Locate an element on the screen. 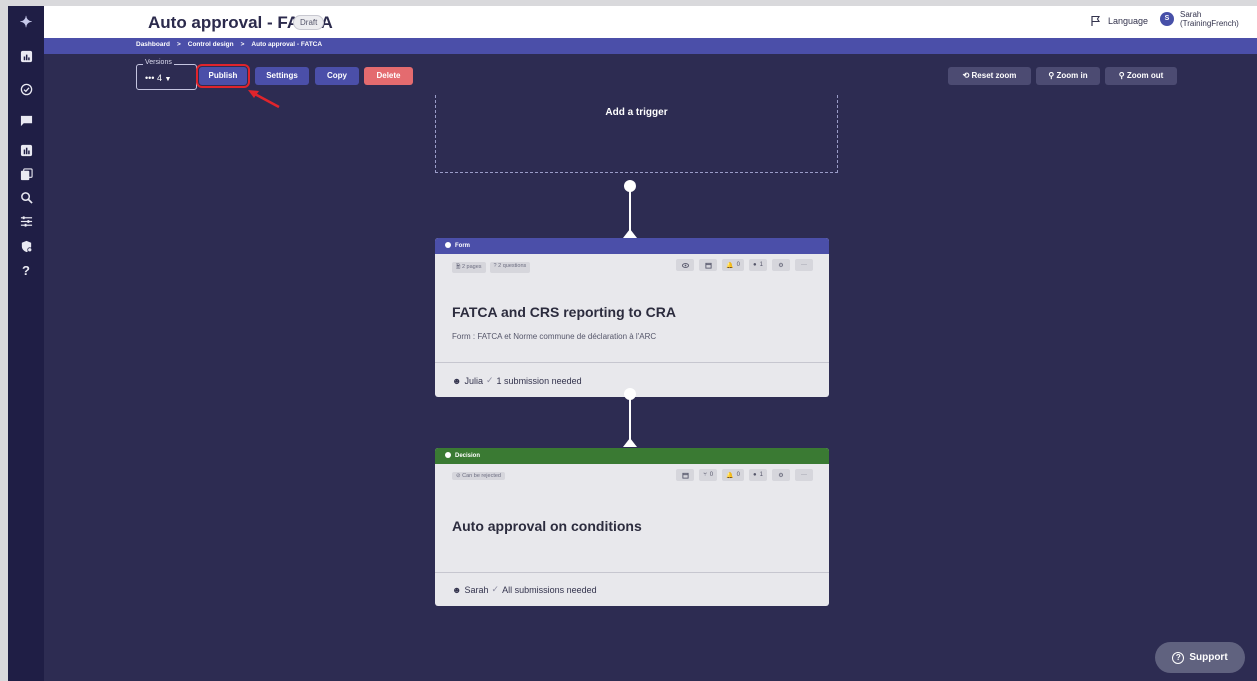 The height and width of the screenshot is (681, 1257). zoom-out-label: Zoom out is located at coordinates (1145, 75).